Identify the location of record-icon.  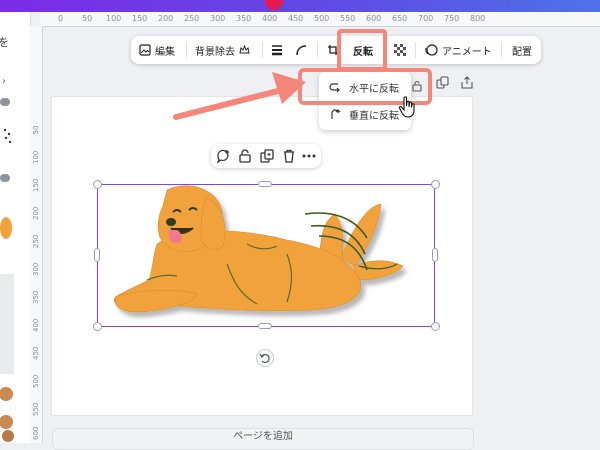
(274, 5).